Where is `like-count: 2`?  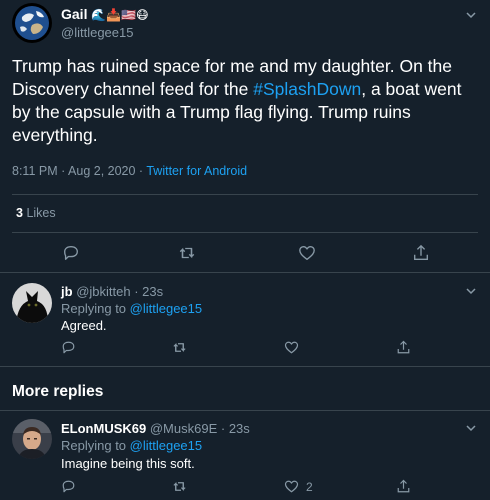
like-count: 2 is located at coordinates (309, 487).